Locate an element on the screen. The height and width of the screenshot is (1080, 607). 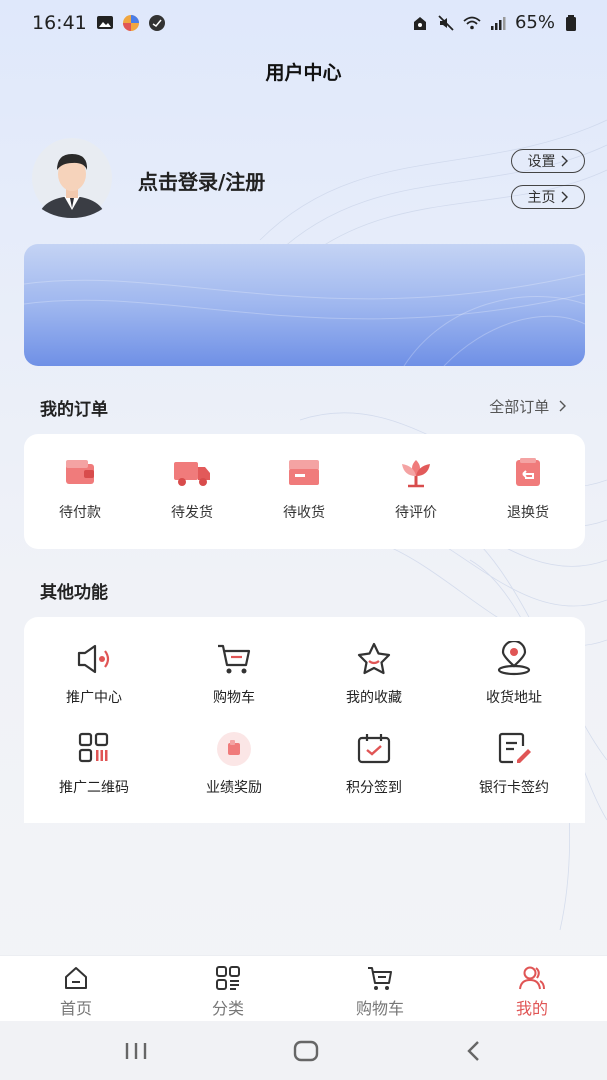
func-label: 推广二维码 is located at coordinates (94, 788).